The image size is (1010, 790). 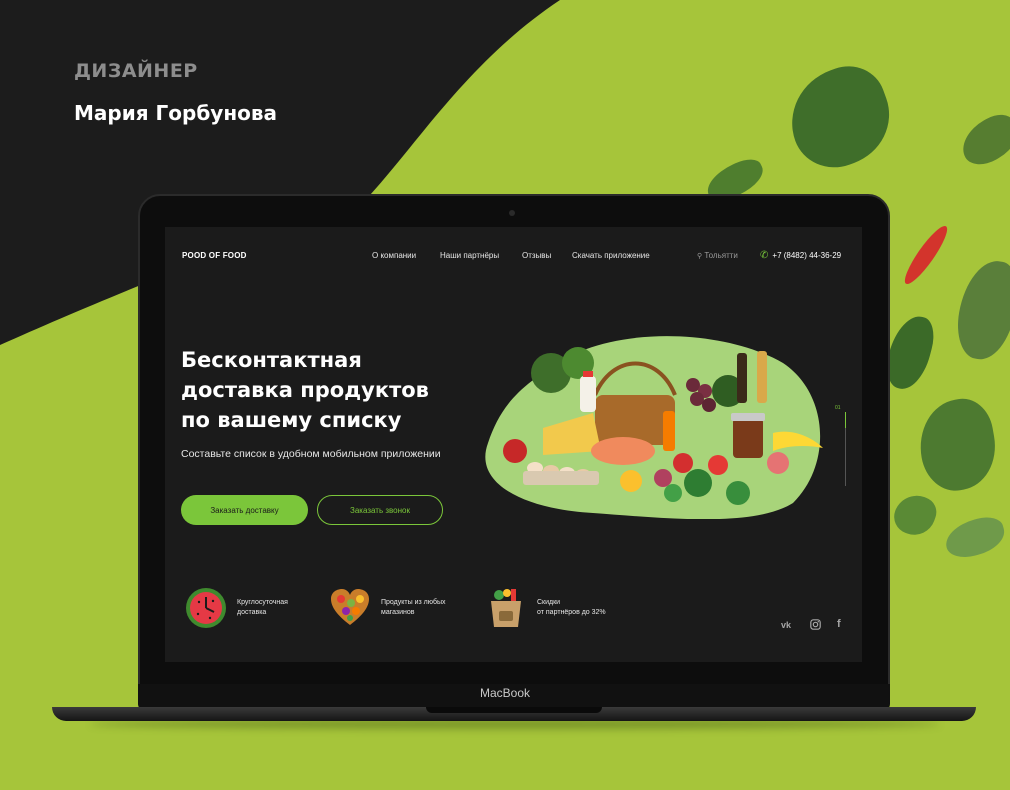 I want to click on groceries-image, so click(x=654, y=427).